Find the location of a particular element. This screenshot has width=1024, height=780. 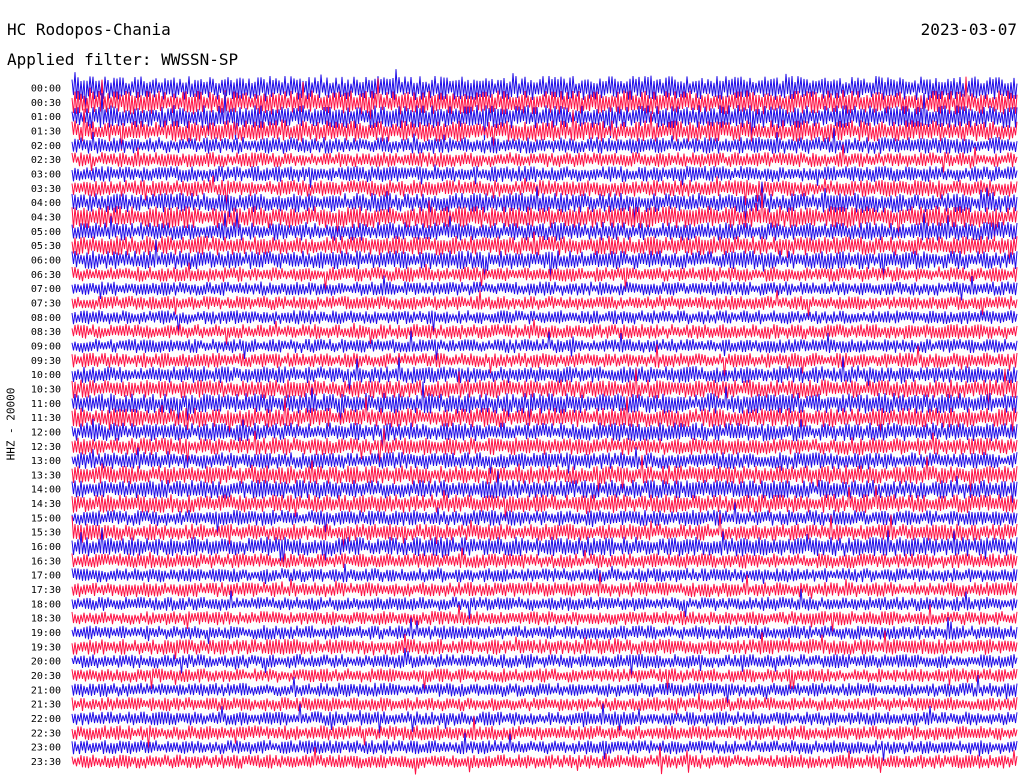

time-label: 03:30 is located at coordinates (46, 189).